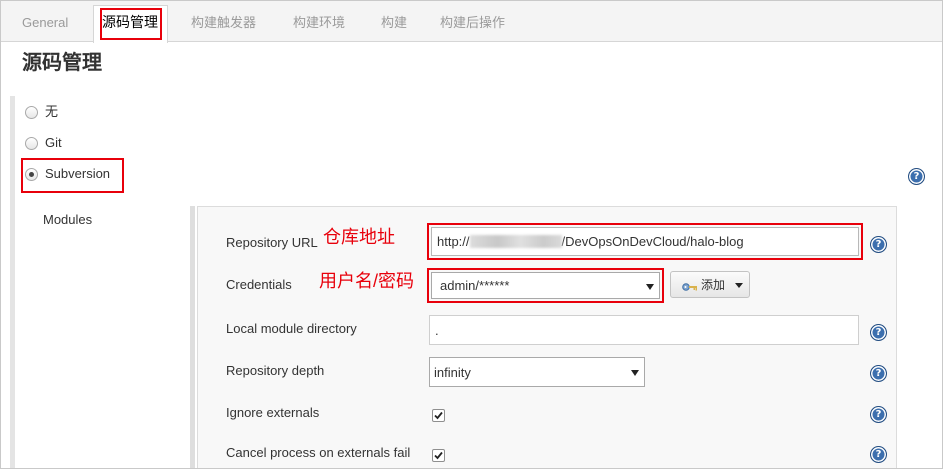 This screenshot has height=469, width=943. What do you see at coordinates (318, 452) in the screenshot?
I see `cancel-process-on-externals-fail-label: Cancel process on externals fail` at bounding box center [318, 452].